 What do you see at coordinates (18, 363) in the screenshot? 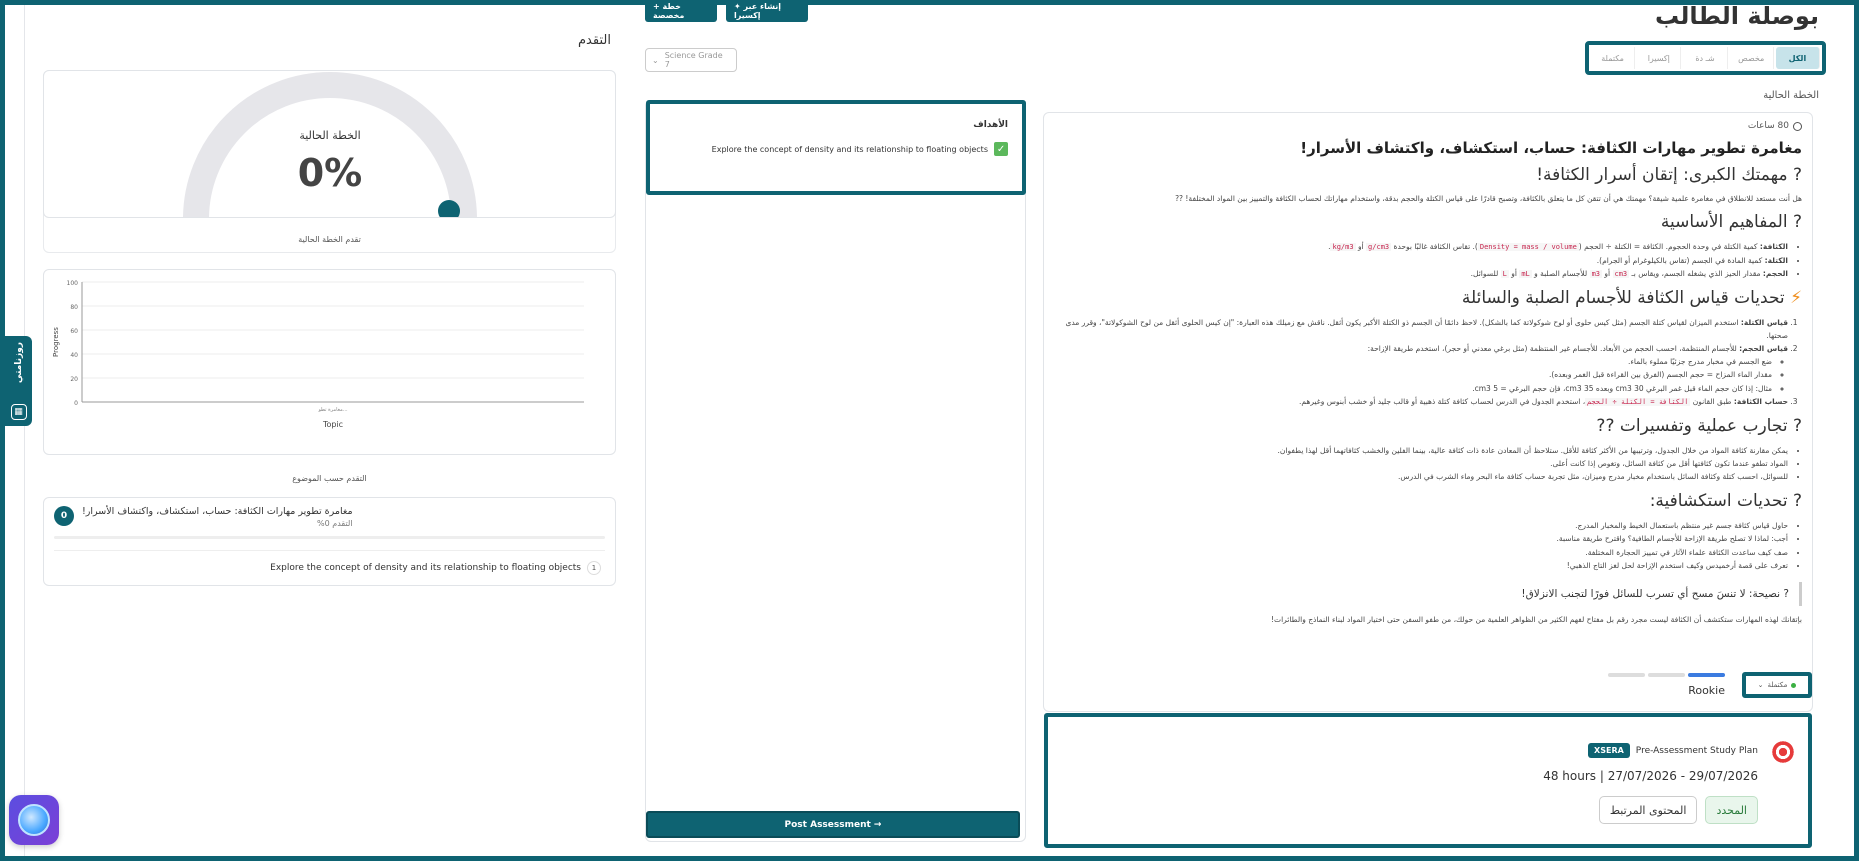
I see `side-tab-label: روزنامتي` at bounding box center [18, 363].